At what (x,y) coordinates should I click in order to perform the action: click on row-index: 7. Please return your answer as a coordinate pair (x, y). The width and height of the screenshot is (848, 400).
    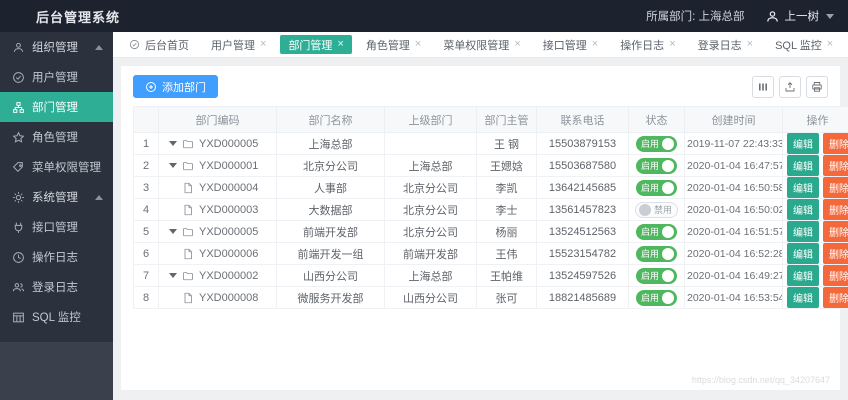
    Looking at the image, I should click on (146, 275).